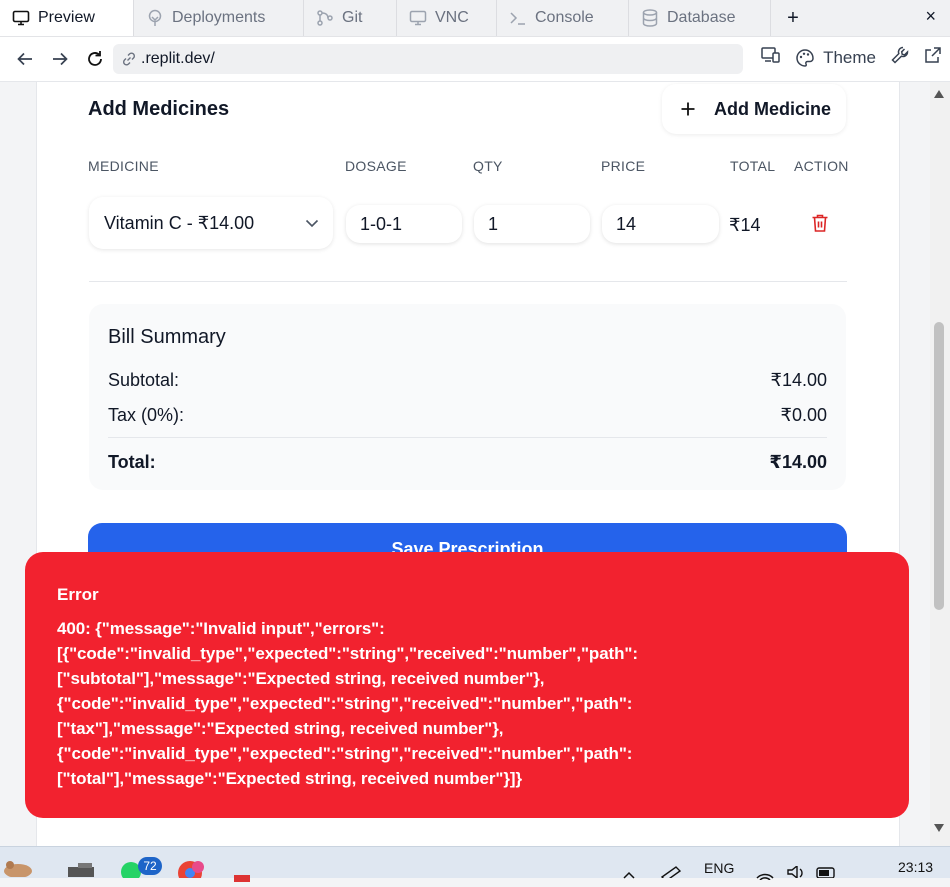  What do you see at coordinates (793, 18) in the screenshot?
I see `new-tab-button: +` at bounding box center [793, 18].